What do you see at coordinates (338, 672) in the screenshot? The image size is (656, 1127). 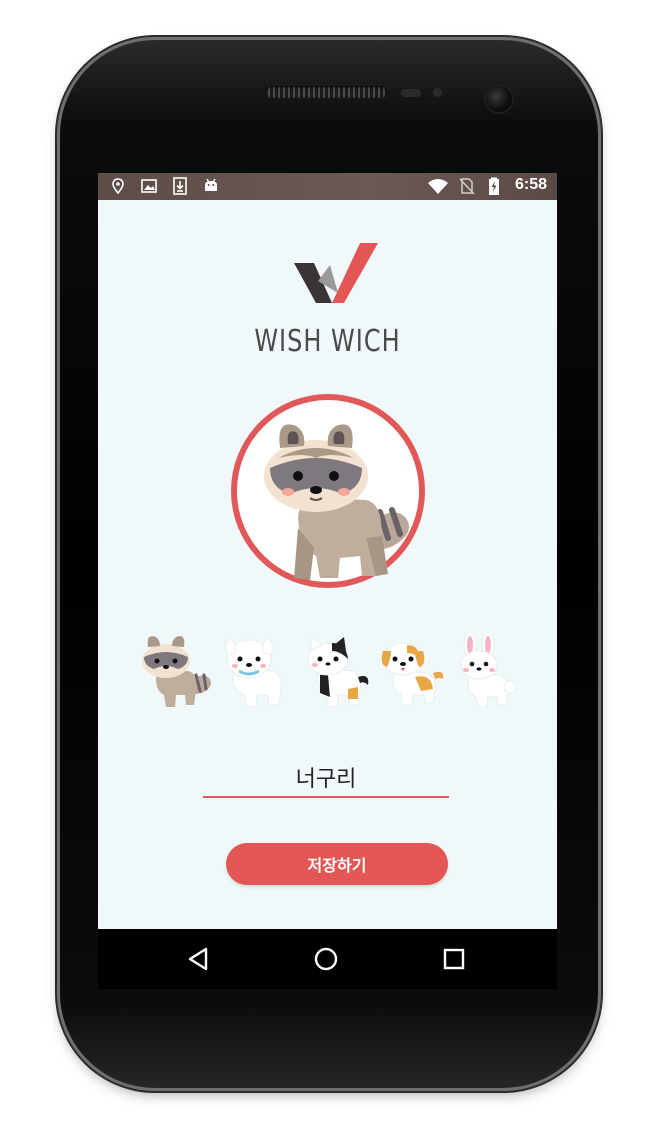 I see `cat-icon` at bounding box center [338, 672].